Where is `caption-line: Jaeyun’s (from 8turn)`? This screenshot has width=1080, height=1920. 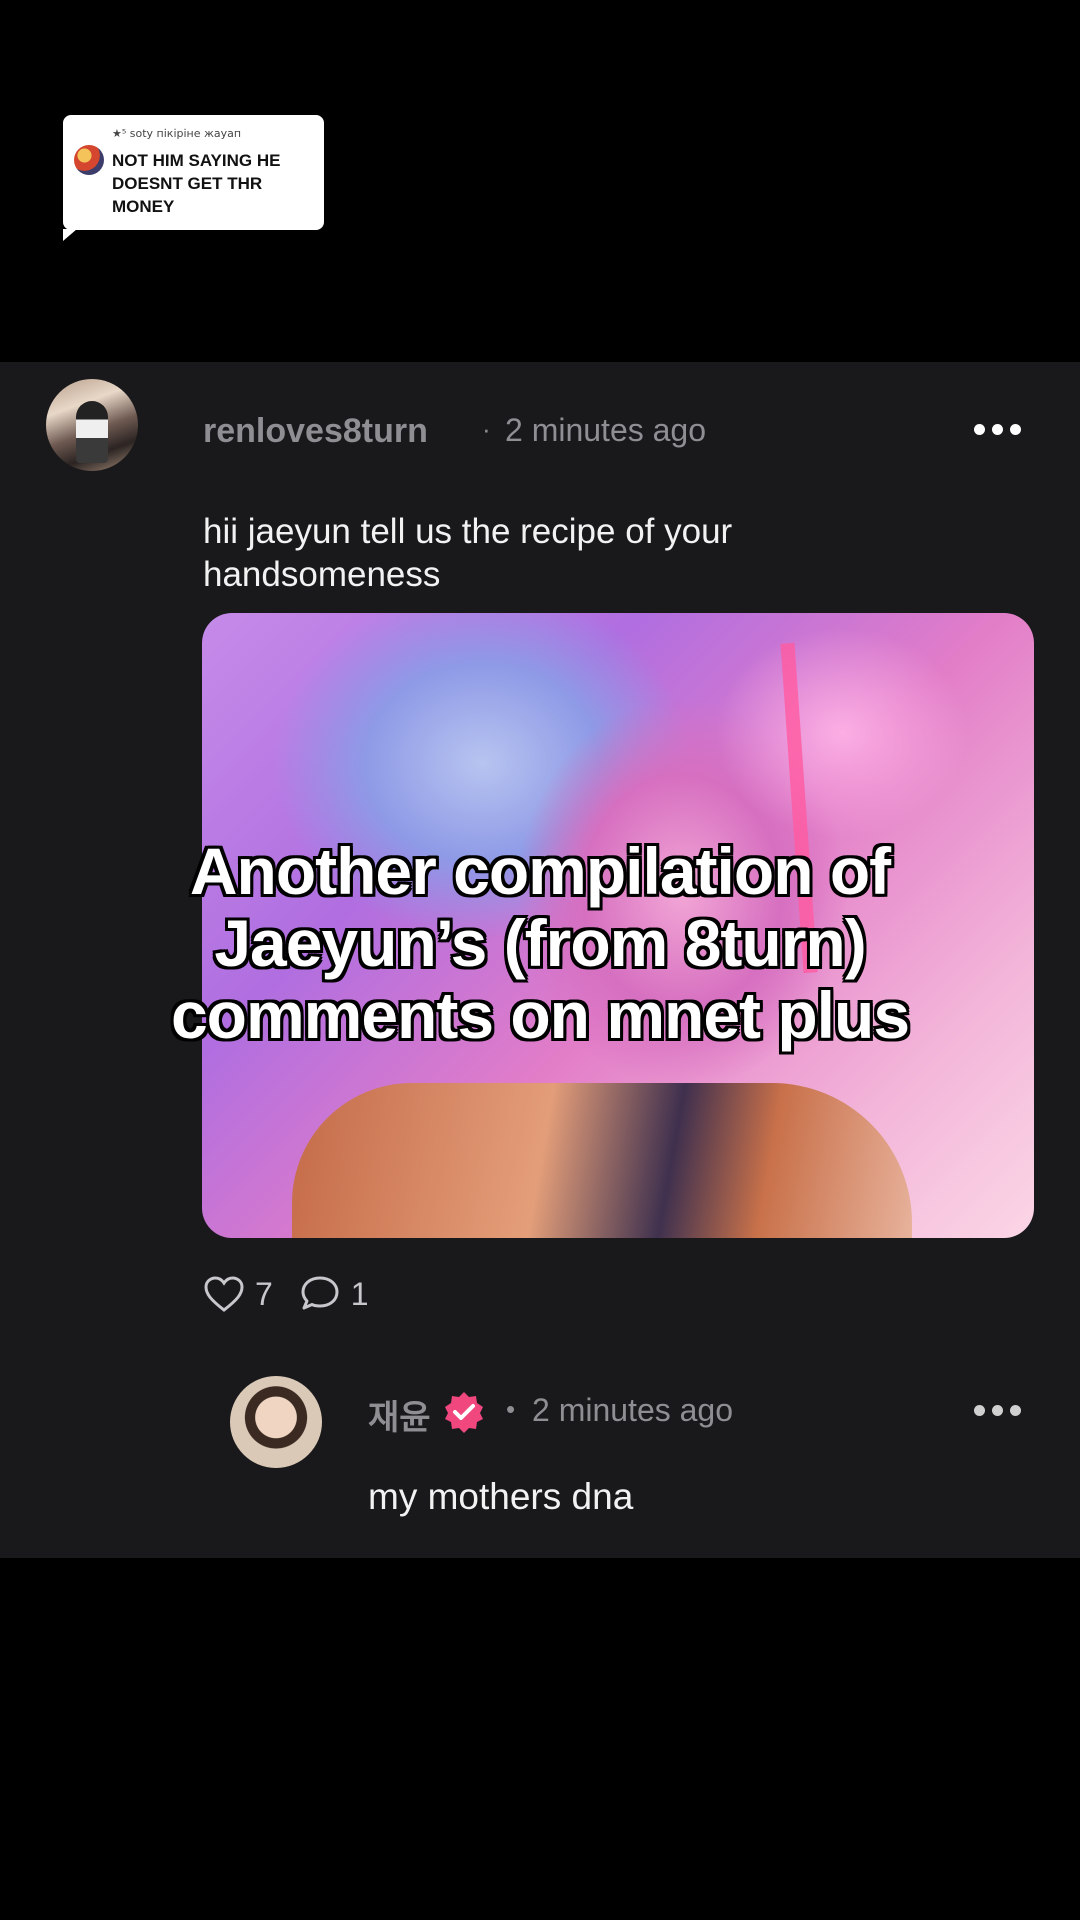
caption-line: Jaeyun’s (from 8turn) is located at coordinates (540, 943).